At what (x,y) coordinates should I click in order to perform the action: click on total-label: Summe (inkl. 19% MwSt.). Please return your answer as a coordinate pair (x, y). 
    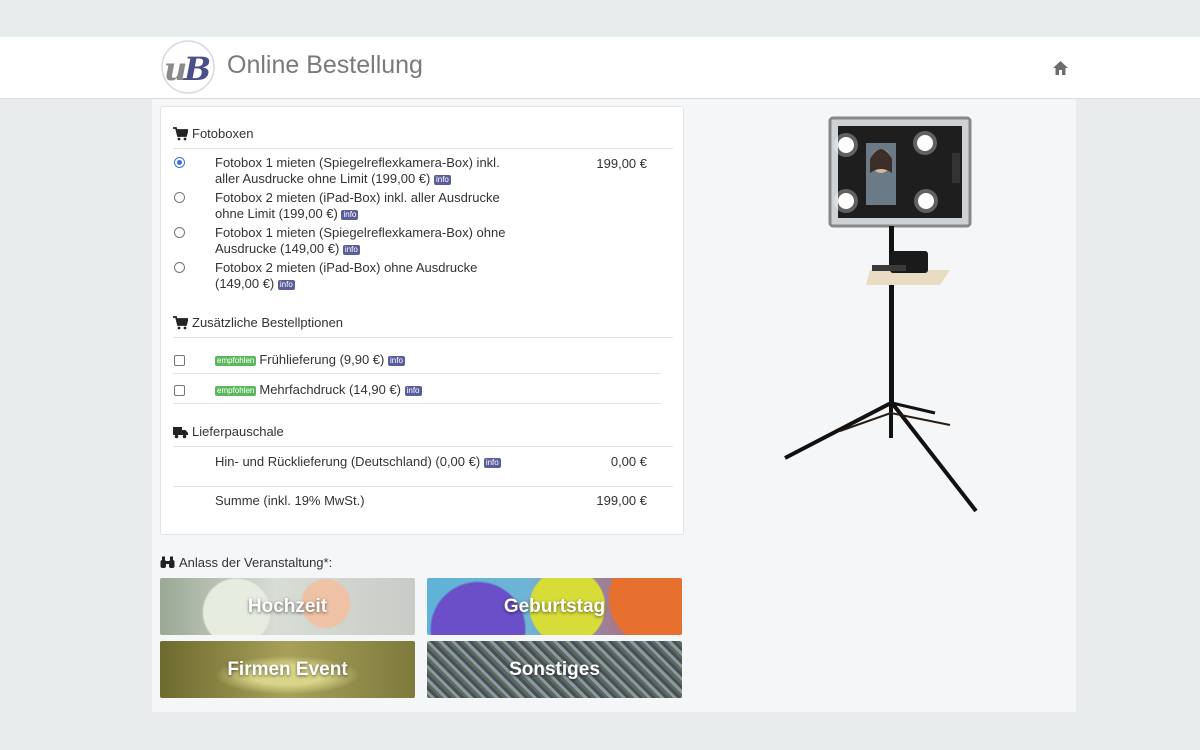
    Looking at the image, I should click on (290, 500).